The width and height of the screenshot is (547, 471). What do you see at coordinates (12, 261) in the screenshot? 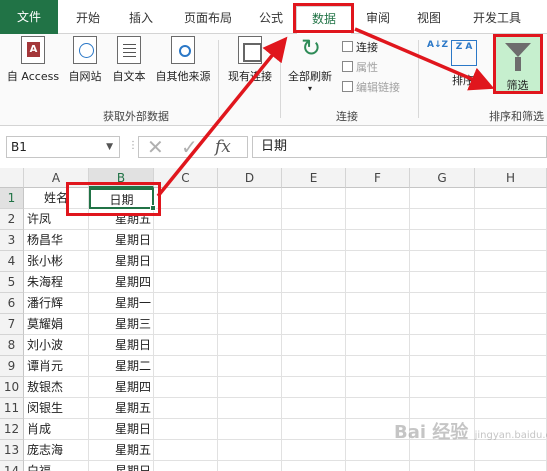
I see `row-header: 4` at bounding box center [12, 261].